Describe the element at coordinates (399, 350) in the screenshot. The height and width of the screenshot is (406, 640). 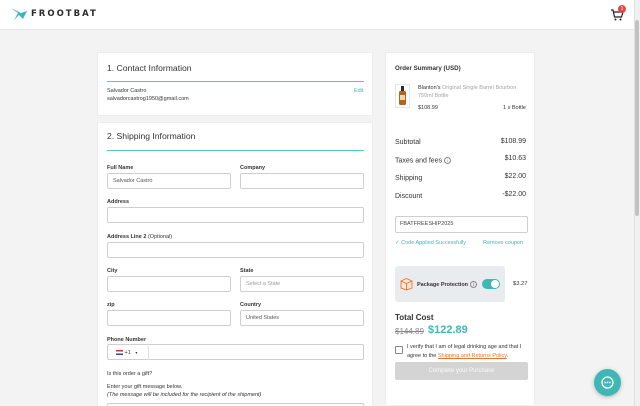
I see `age-verification-checkbox` at that location.